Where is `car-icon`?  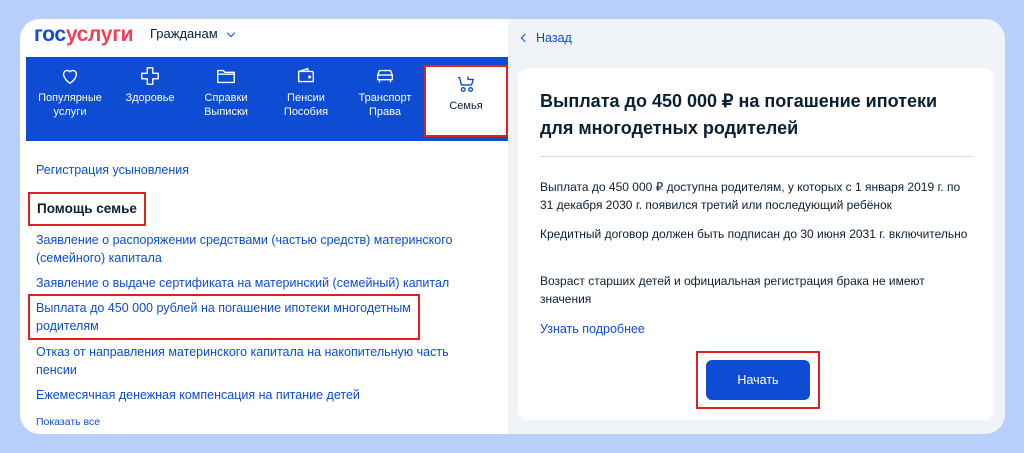
car-icon is located at coordinates (385, 74).